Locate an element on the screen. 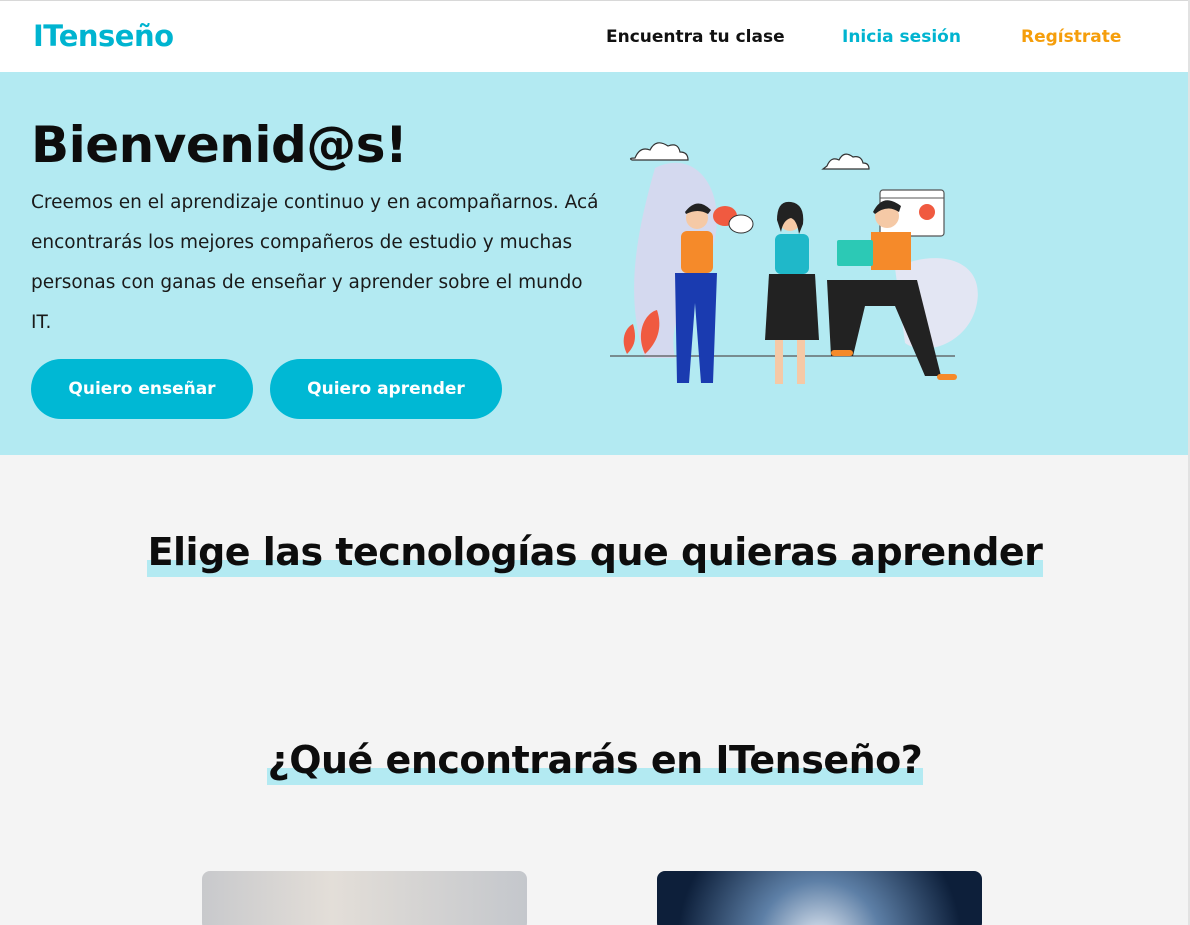 The image size is (1190, 925). features-section-title: ¿Qué encontrarás en ITenseño? is located at coordinates (595, 761).